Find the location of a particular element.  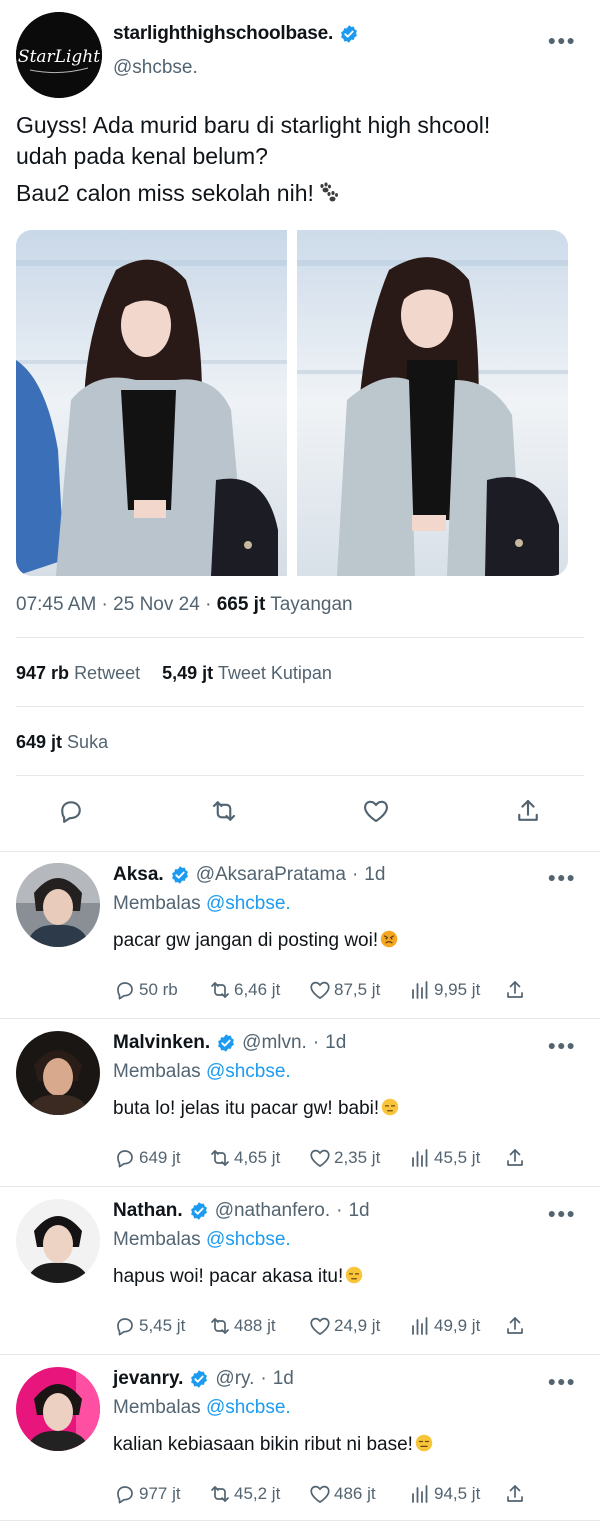

author-name: starlighthighschoolbase. is located at coordinates (223, 34).